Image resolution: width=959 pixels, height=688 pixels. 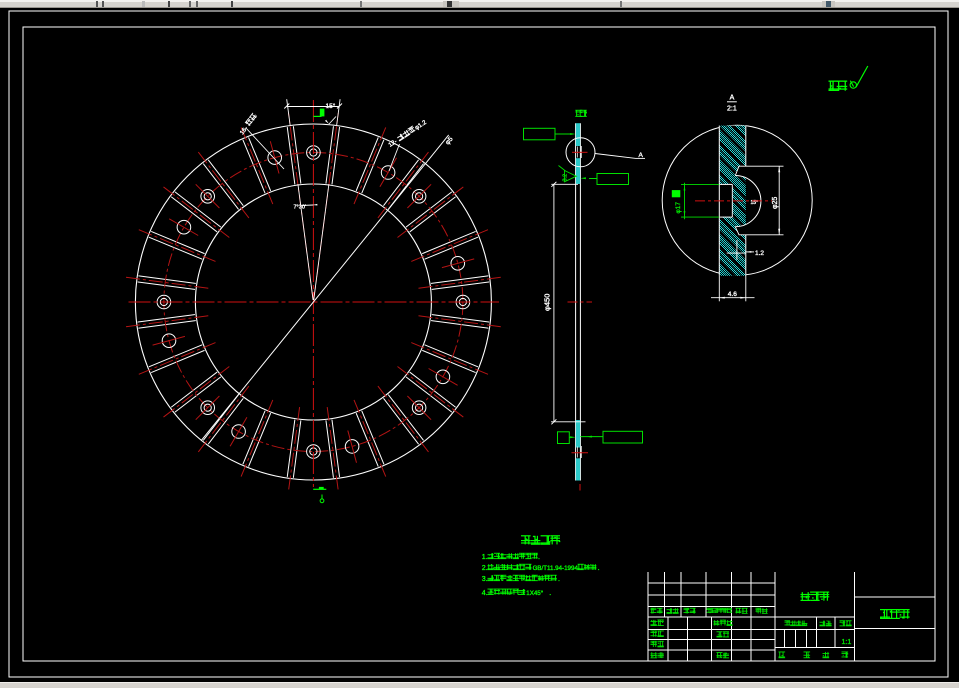 What do you see at coordinates (485, 593) in the screenshot?
I see `svg-text: 4.` at bounding box center [485, 593].